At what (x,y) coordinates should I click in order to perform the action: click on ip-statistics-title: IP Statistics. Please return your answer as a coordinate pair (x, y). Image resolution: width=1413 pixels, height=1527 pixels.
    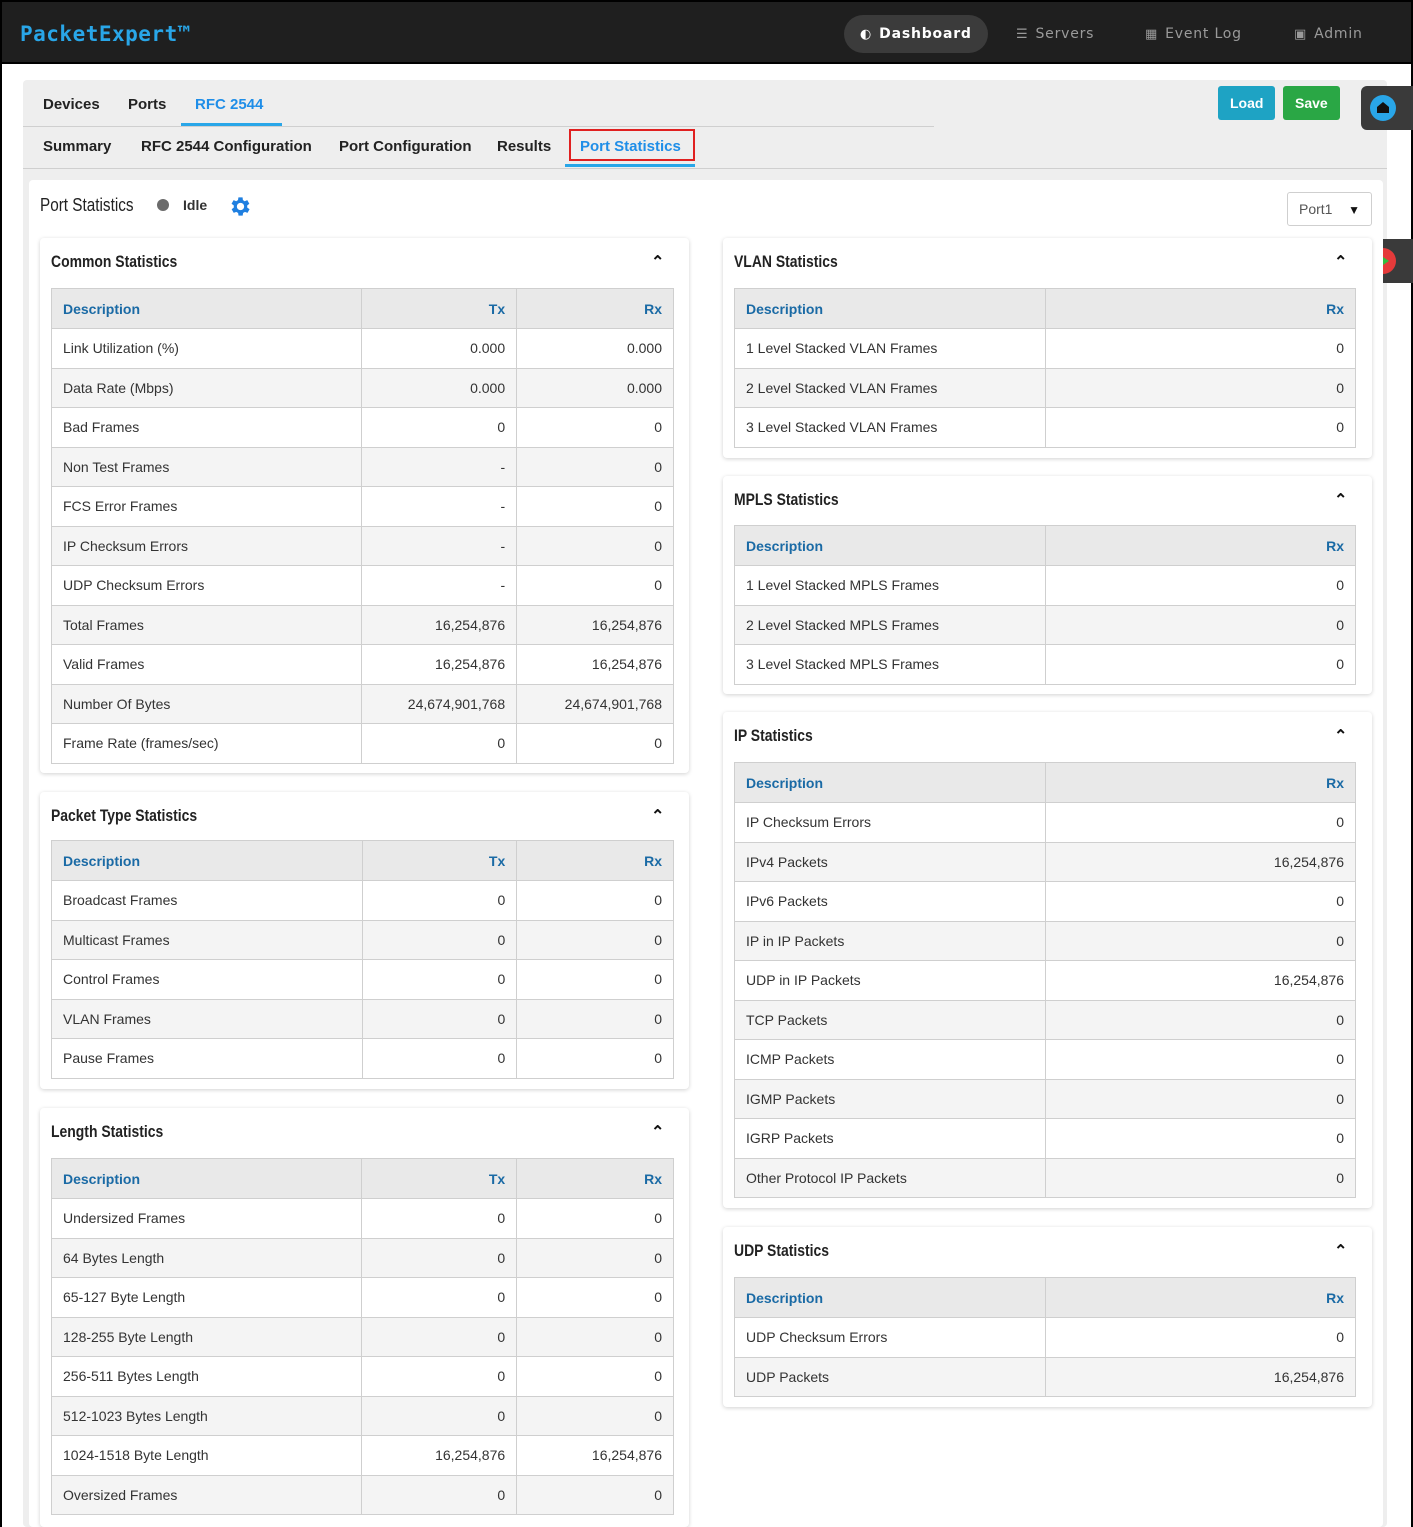
    Looking at the image, I should click on (773, 735).